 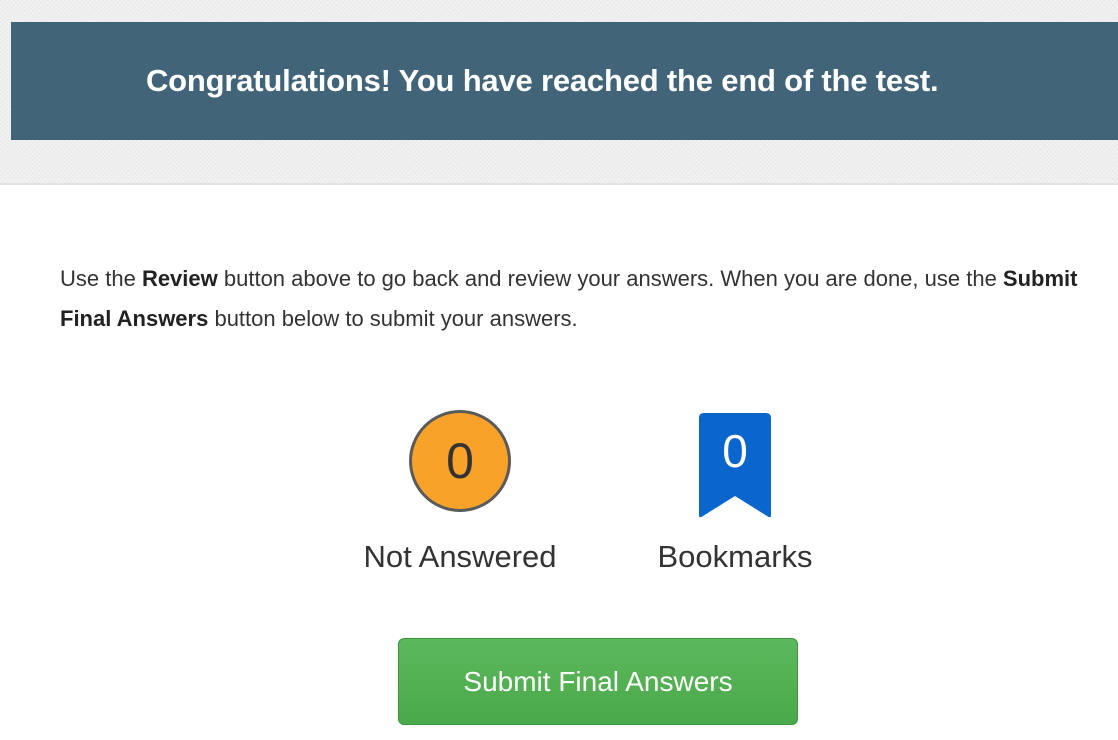 I want to click on submit-final-answers-button: Submit Final Answers, so click(x=598, y=681).